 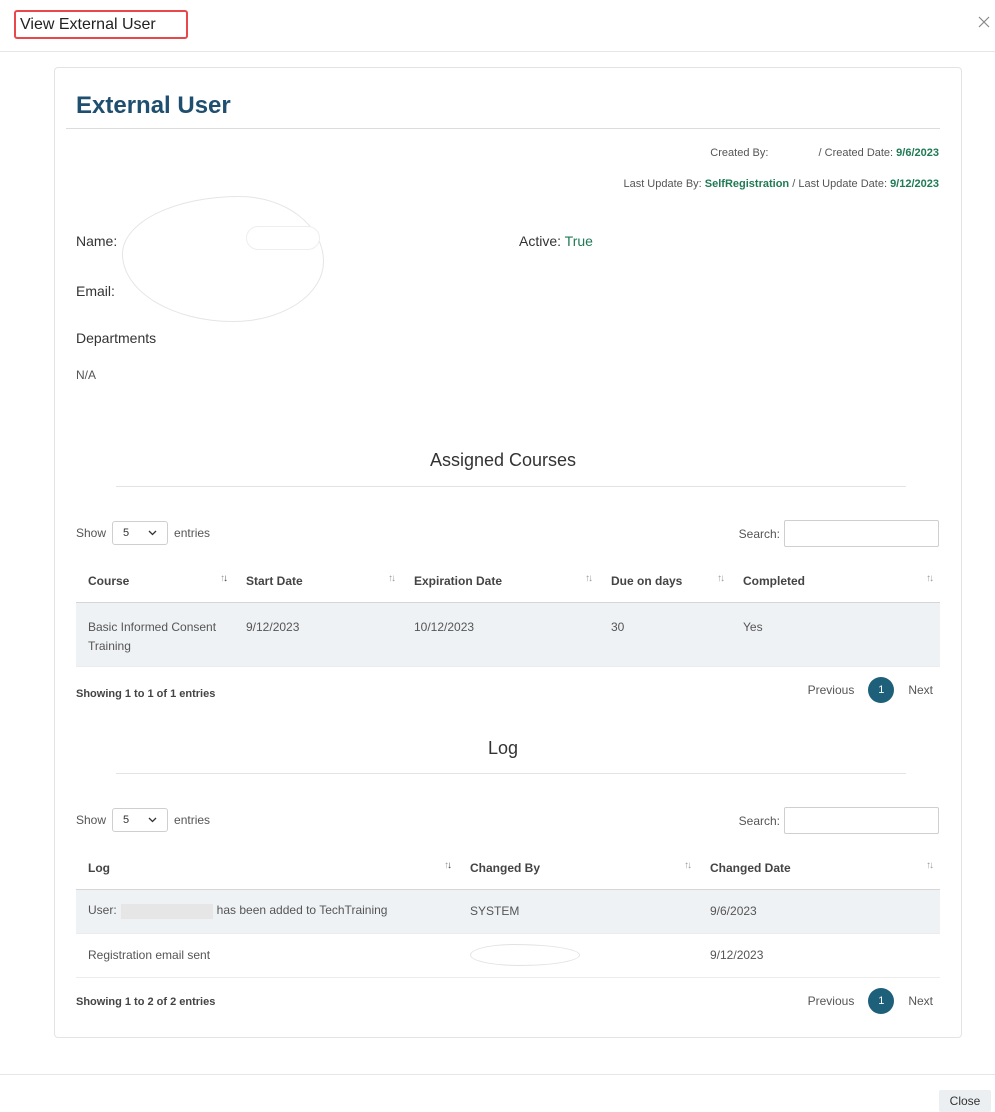 What do you see at coordinates (155, 634) in the screenshot?
I see `table-cell: Basic Informed Consent Training` at bounding box center [155, 634].